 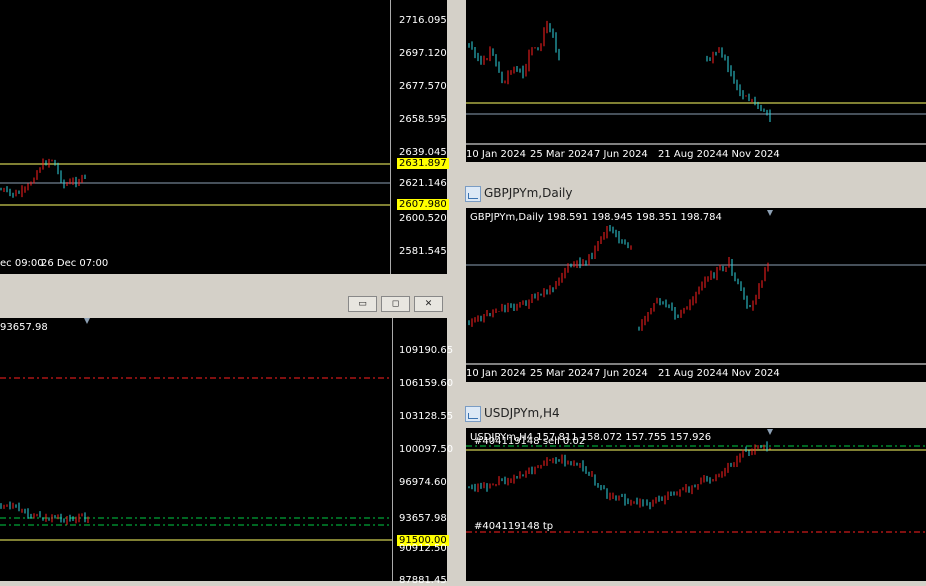 I want to click on price-tick: 2677.570, so click(x=423, y=86).